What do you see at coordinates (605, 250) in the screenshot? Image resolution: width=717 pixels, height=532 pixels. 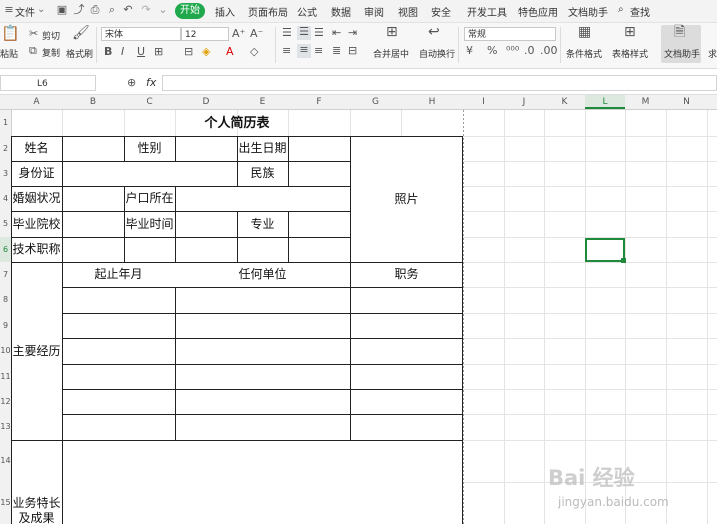 I see `selected-cell-L6` at bounding box center [605, 250].